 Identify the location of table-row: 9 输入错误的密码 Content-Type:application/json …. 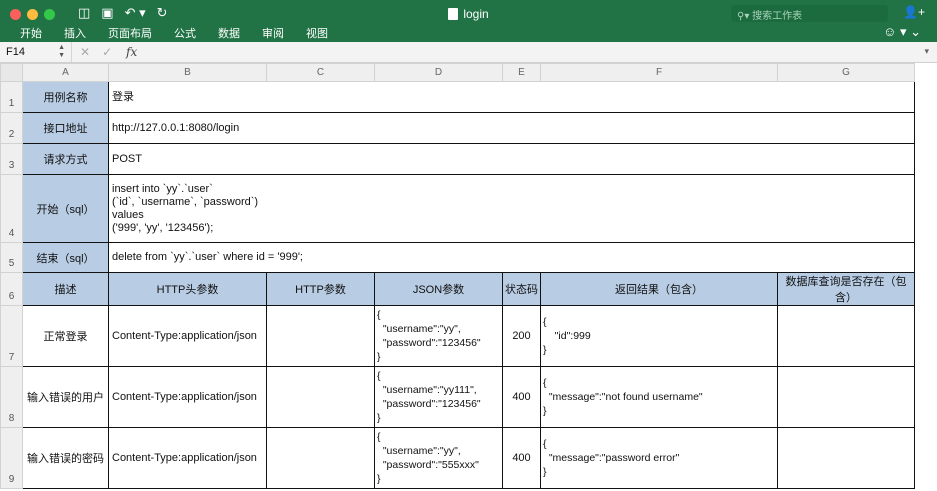
(457, 458).